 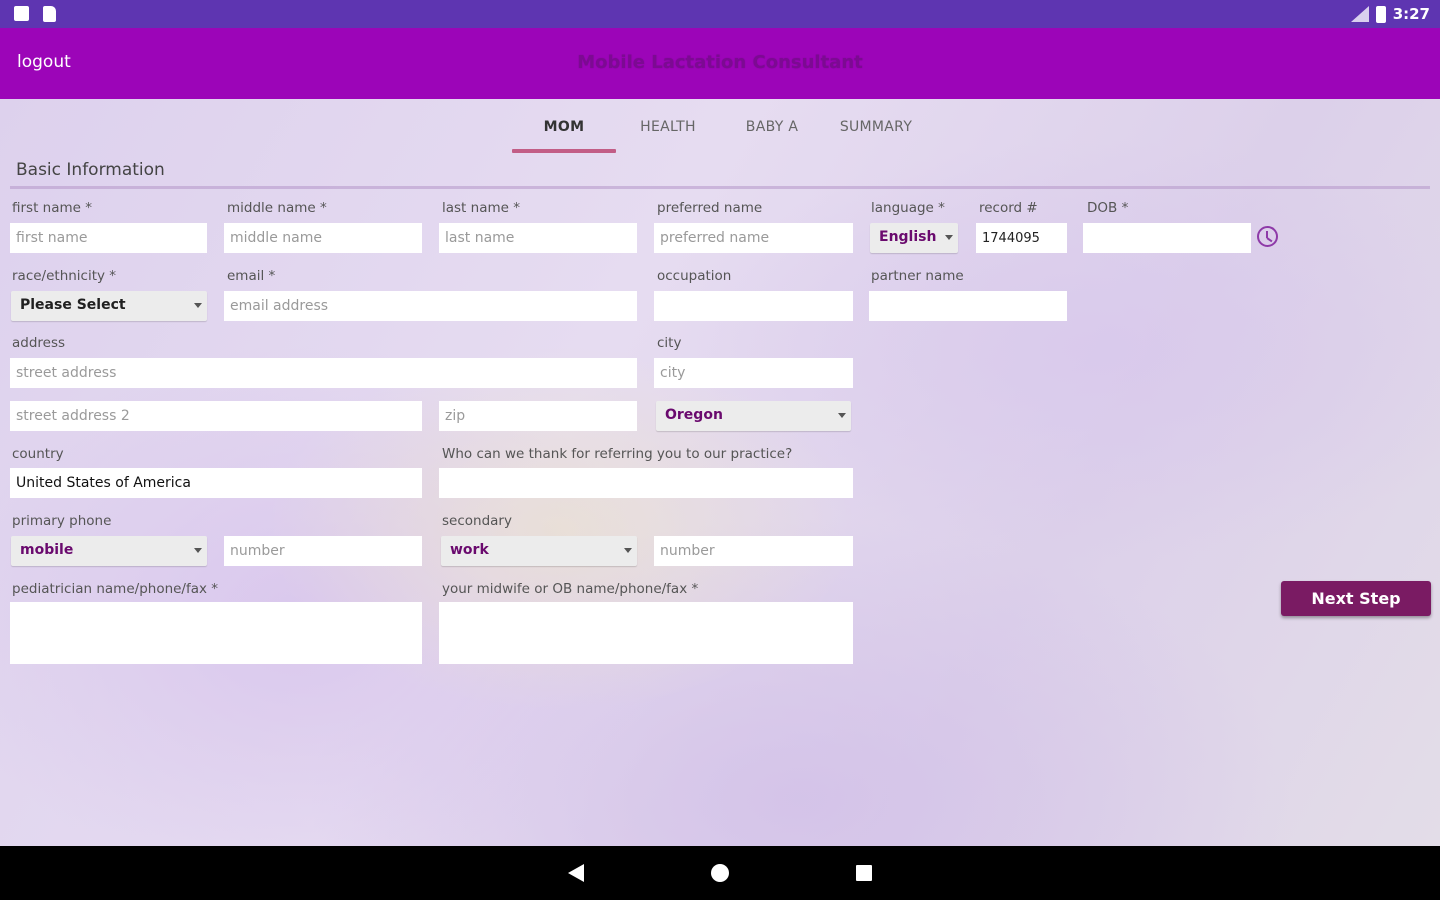 What do you see at coordinates (753, 238) in the screenshot?
I see `preferred-name-input` at bounding box center [753, 238].